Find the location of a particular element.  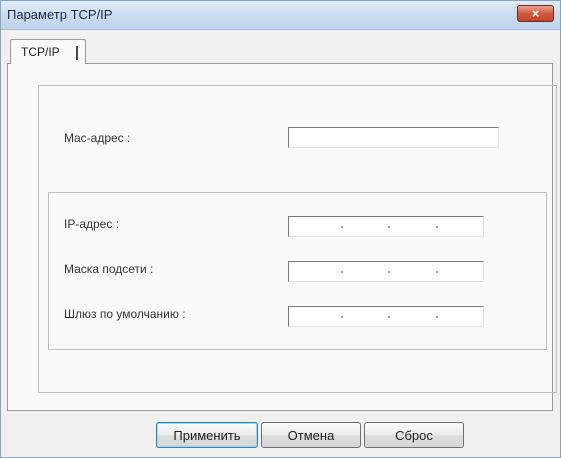

default-gateway-label: Шлюз по умолчанию : is located at coordinates (125, 314).